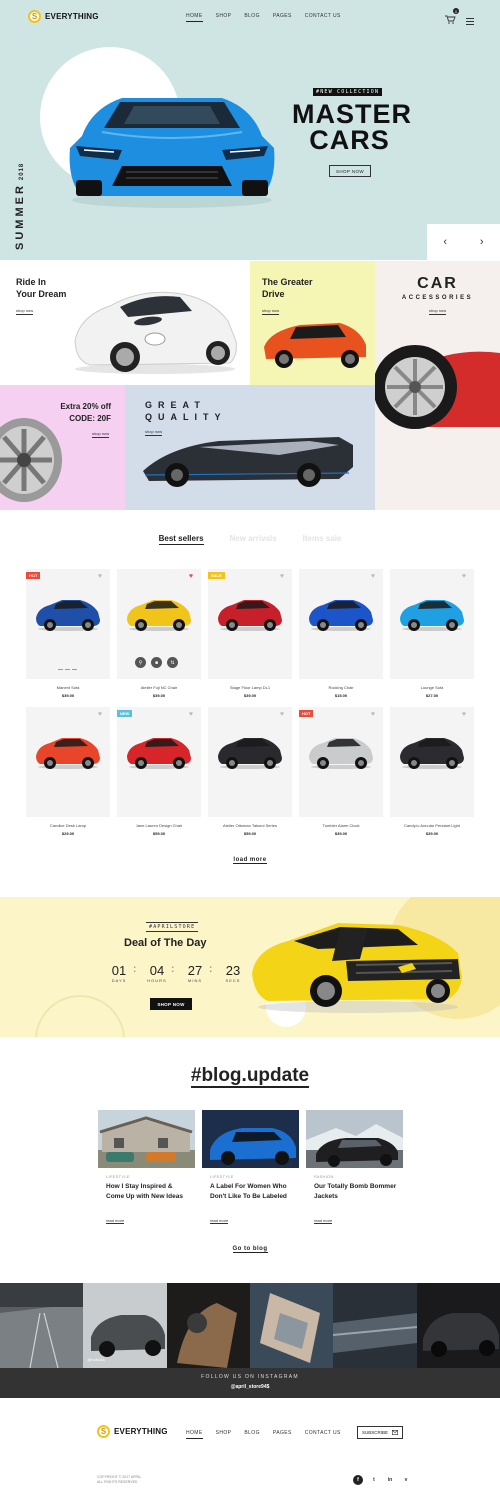 This screenshot has height=1494, width=500. I want to click on hero-shop-now-button: SHOP NOW, so click(350, 171).